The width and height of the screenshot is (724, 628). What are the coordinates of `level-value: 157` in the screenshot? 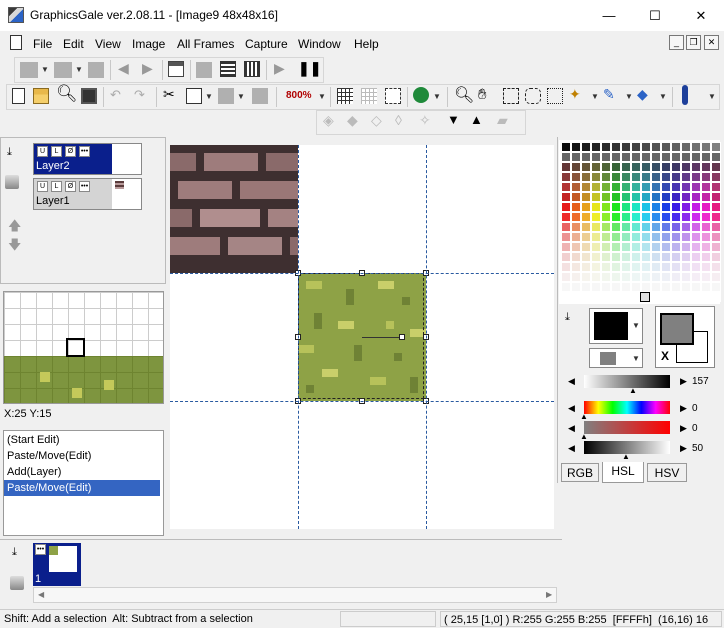 It's located at (700, 381).